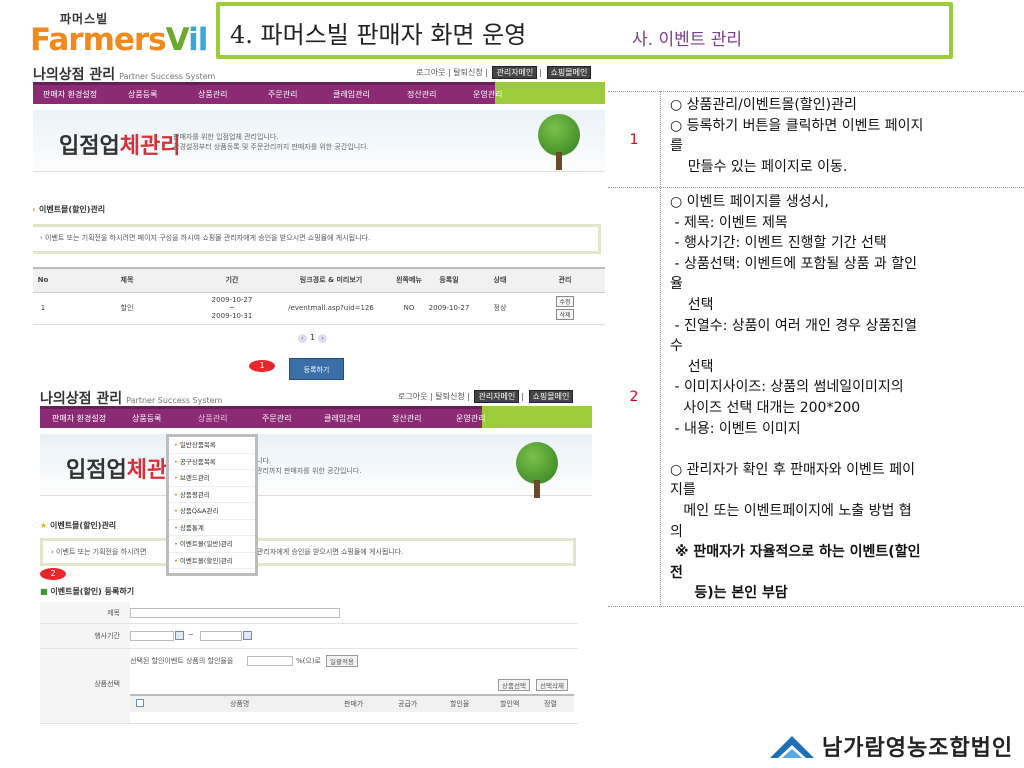  What do you see at coordinates (98, 40) in the screenshot?
I see `logo-part-1: Farmers` at bounding box center [98, 40].